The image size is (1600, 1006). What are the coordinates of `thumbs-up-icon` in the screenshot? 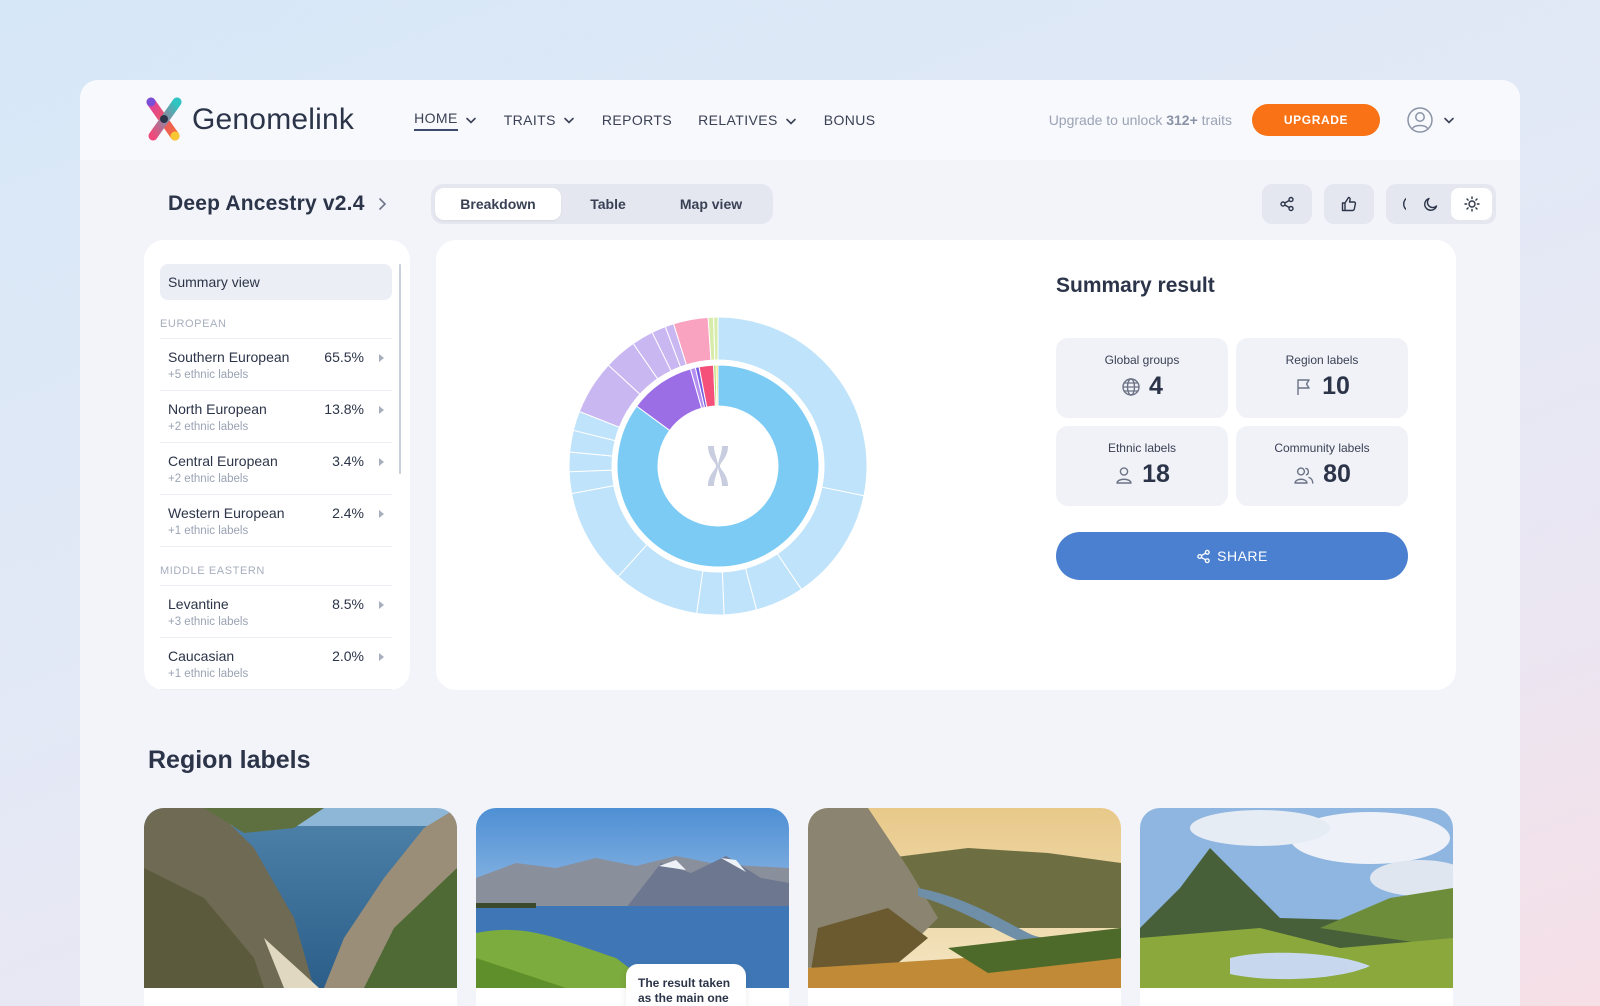 It's located at (1349, 204).